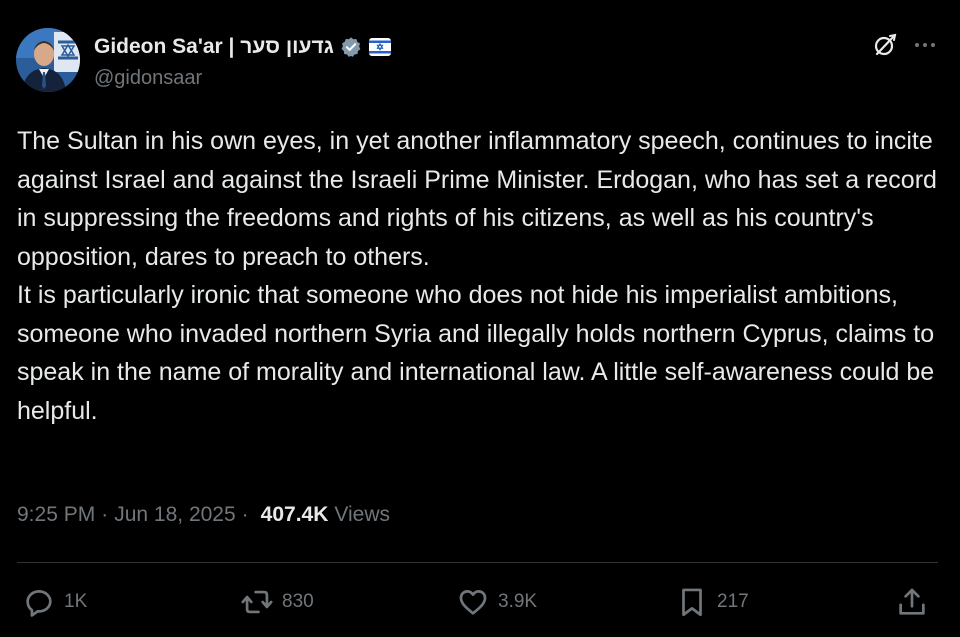 The width and height of the screenshot is (960, 637). I want to click on repost-count: 830, so click(298, 601).